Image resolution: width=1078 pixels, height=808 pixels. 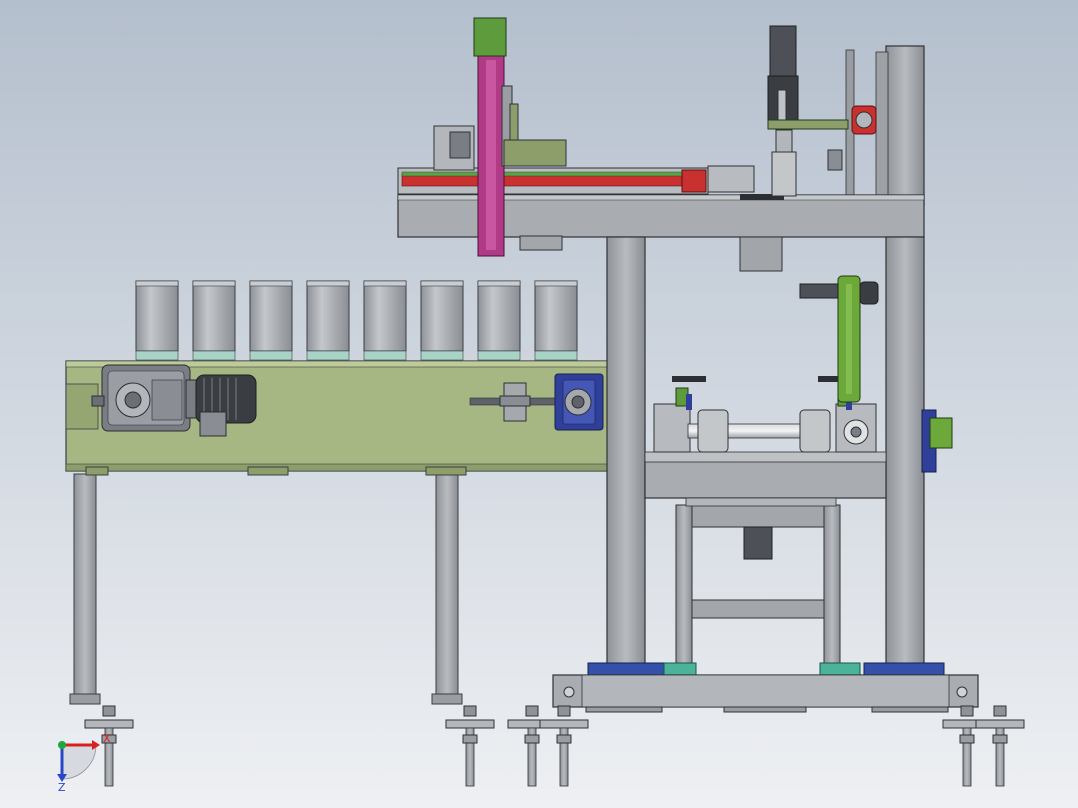 I want to click on rear-tall-post, so click(x=905, y=126).